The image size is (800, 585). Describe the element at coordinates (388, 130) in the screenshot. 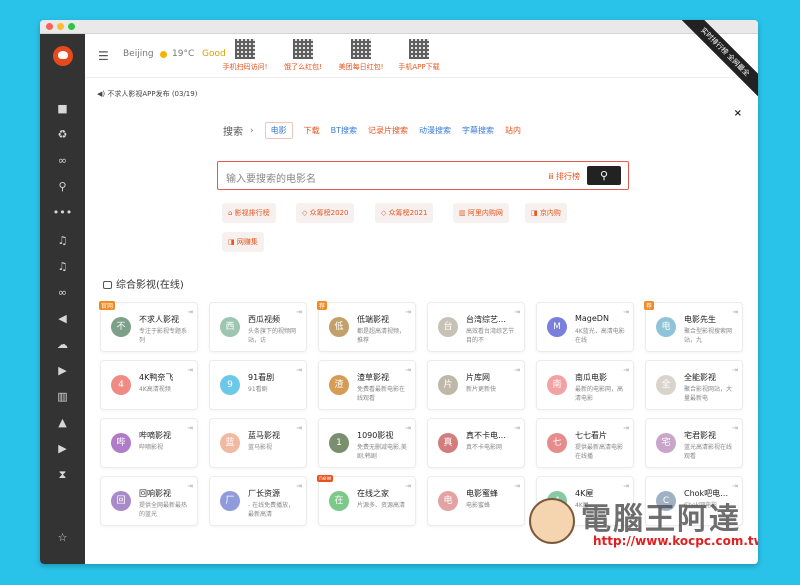

I see `tab-documentary-search: 记录片搜索` at that location.